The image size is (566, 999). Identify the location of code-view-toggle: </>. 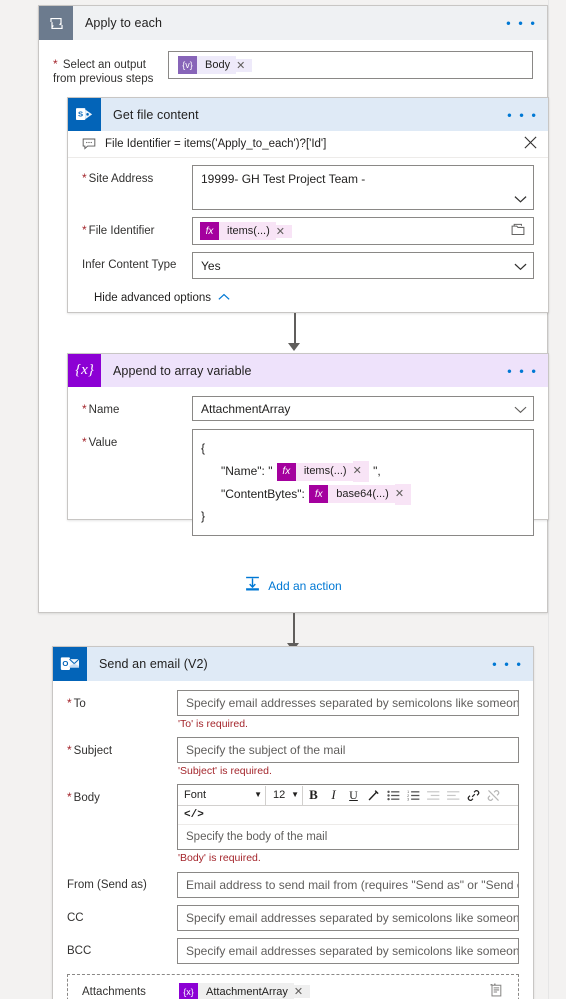
(348, 815).